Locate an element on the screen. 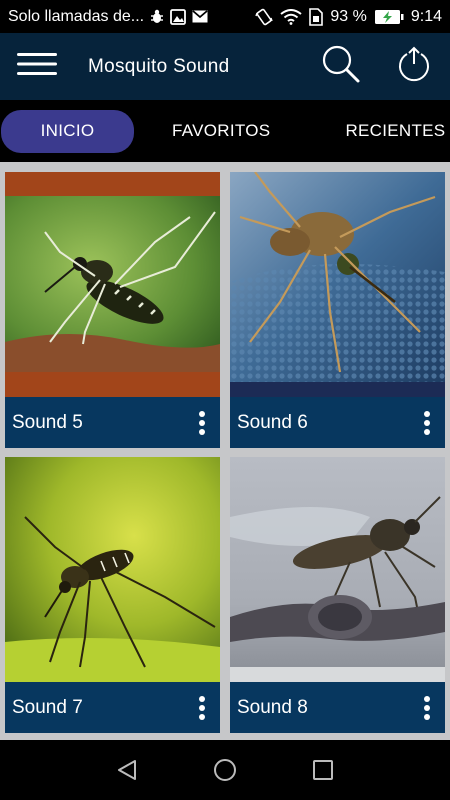  tab-label: FAVORITOS is located at coordinates (221, 130).